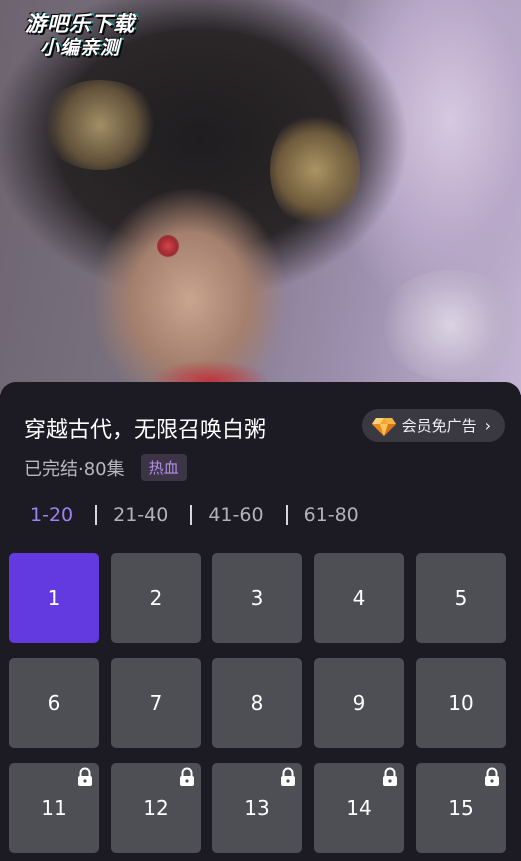 The height and width of the screenshot is (861, 521). I want to click on episode-tile: 8, so click(257, 703).